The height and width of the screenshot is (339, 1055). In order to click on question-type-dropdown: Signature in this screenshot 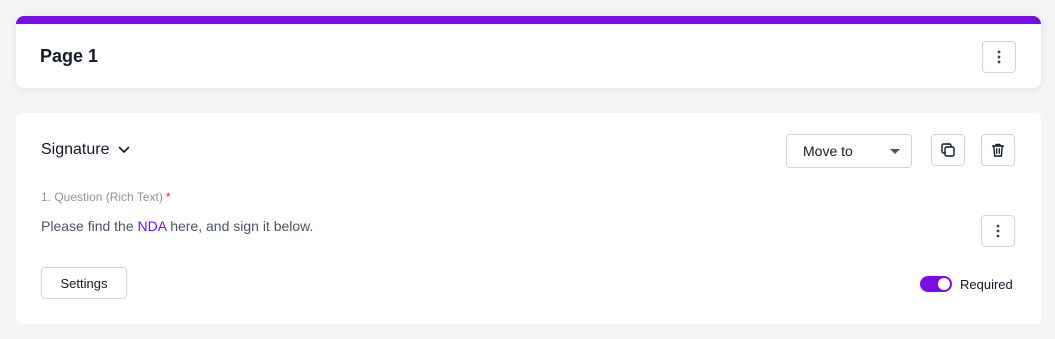, I will do `click(85, 150)`.